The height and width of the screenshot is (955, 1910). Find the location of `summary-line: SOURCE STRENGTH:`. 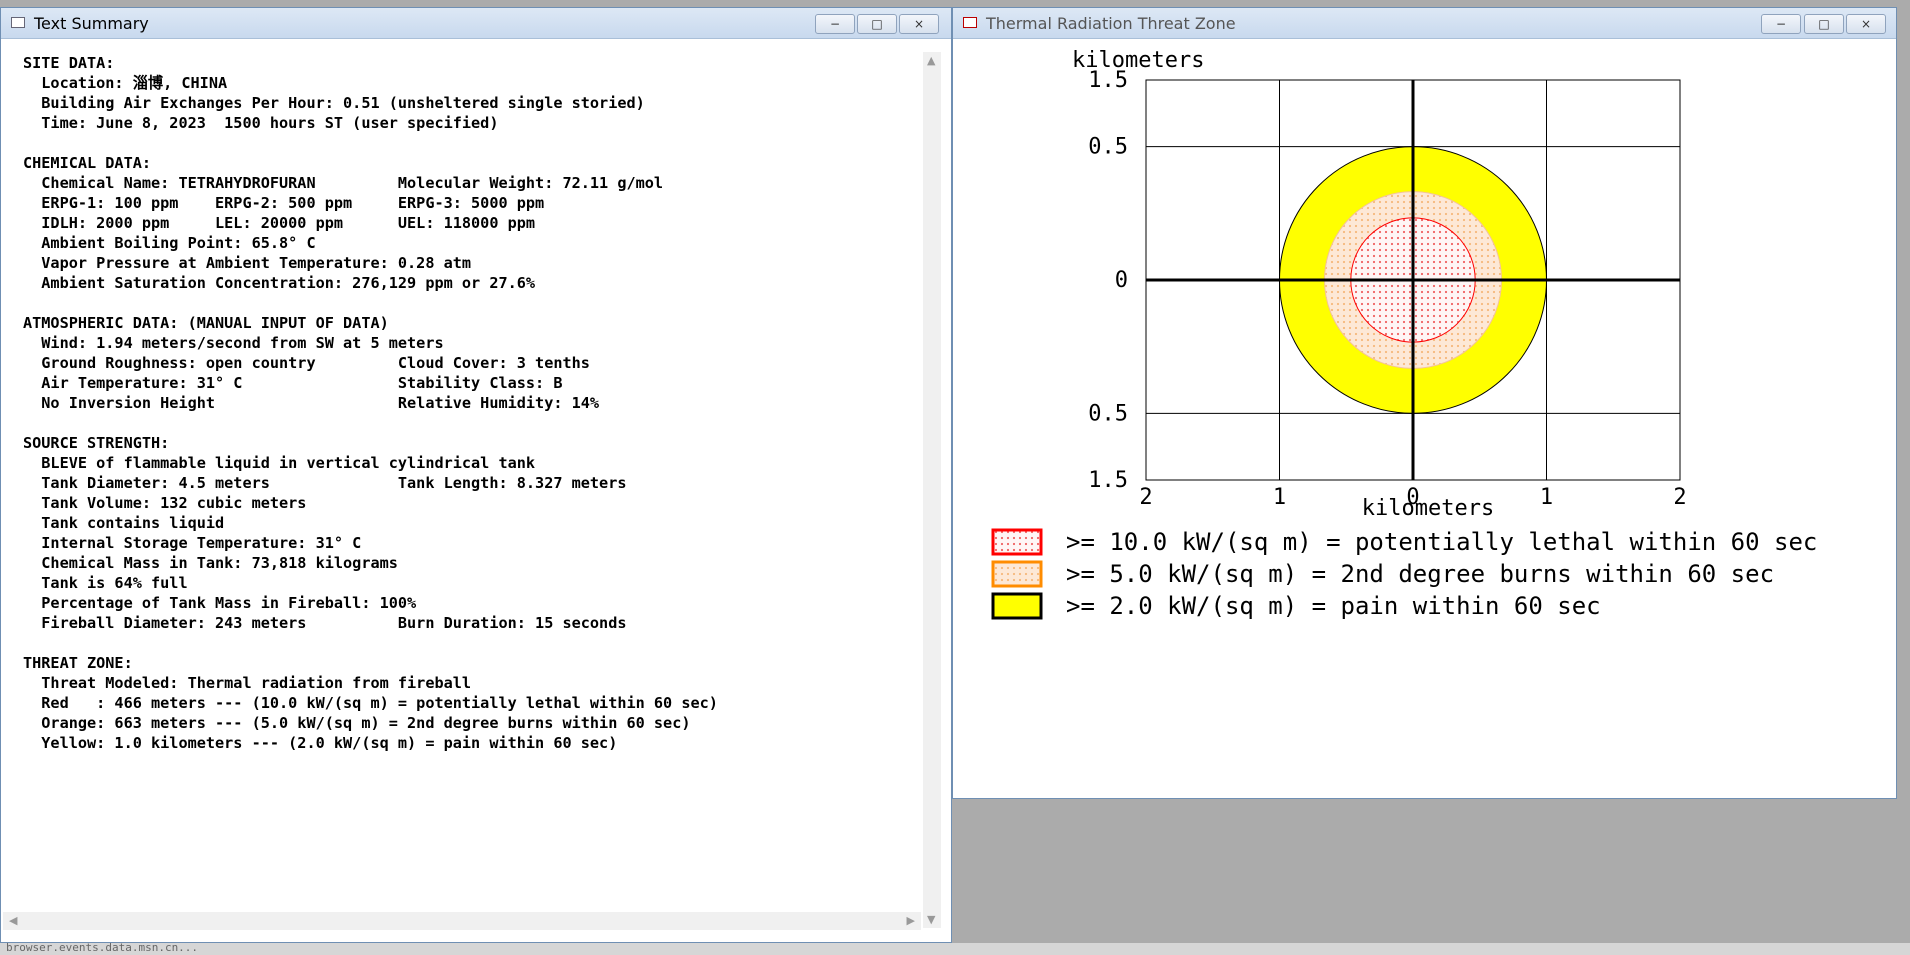

summary-line: SOURCE STRENGTH: is located at coordinates (96, 443).